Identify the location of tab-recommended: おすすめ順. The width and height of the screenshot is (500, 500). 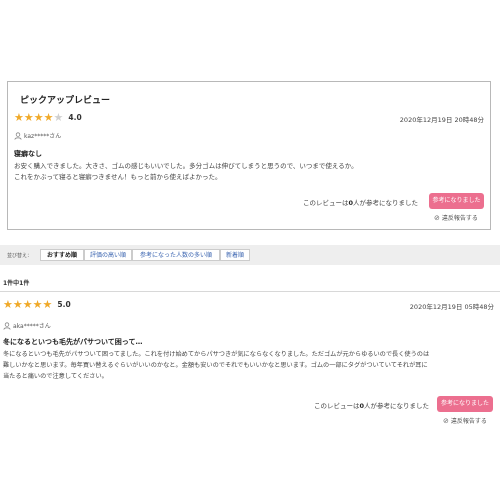
(62, 255).